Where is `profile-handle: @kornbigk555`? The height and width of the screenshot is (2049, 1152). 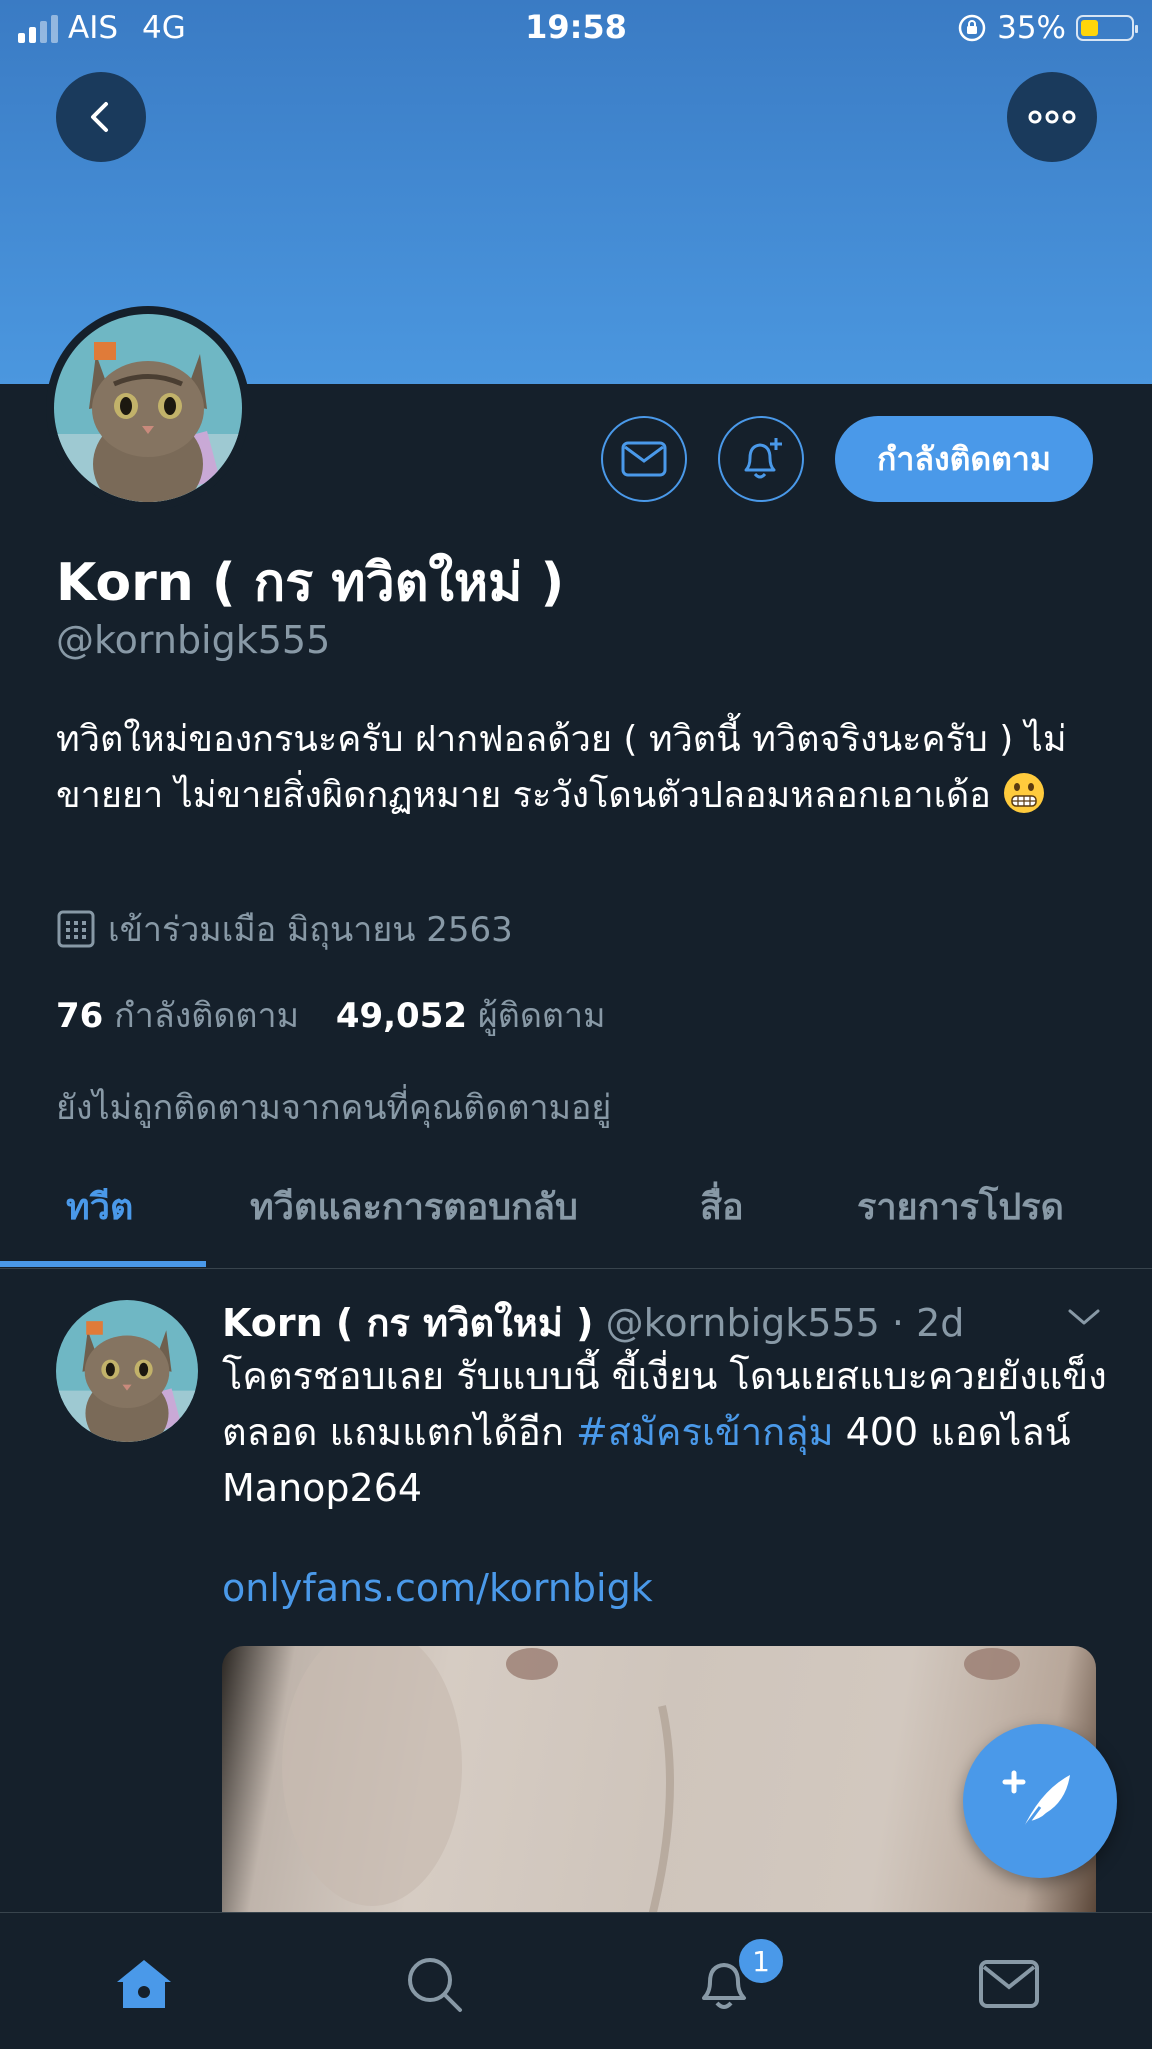 profile-handle: @kornbigk555 is located at coordinates (193, 640).